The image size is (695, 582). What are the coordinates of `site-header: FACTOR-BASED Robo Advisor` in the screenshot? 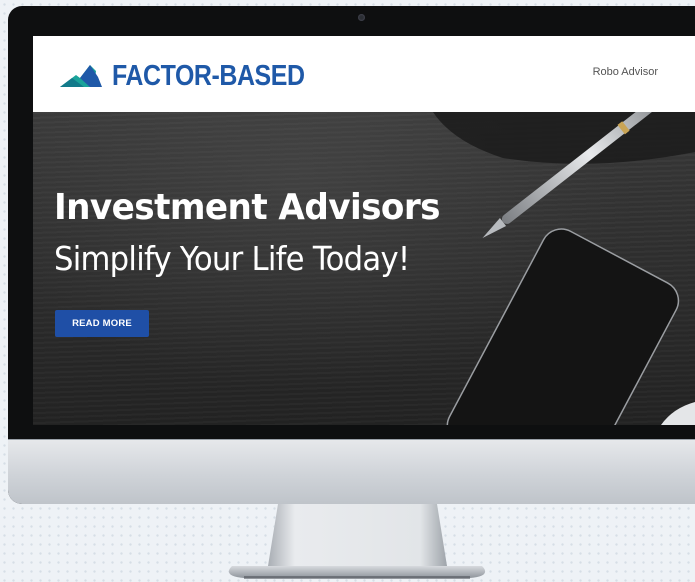 It's located at (364, 74).